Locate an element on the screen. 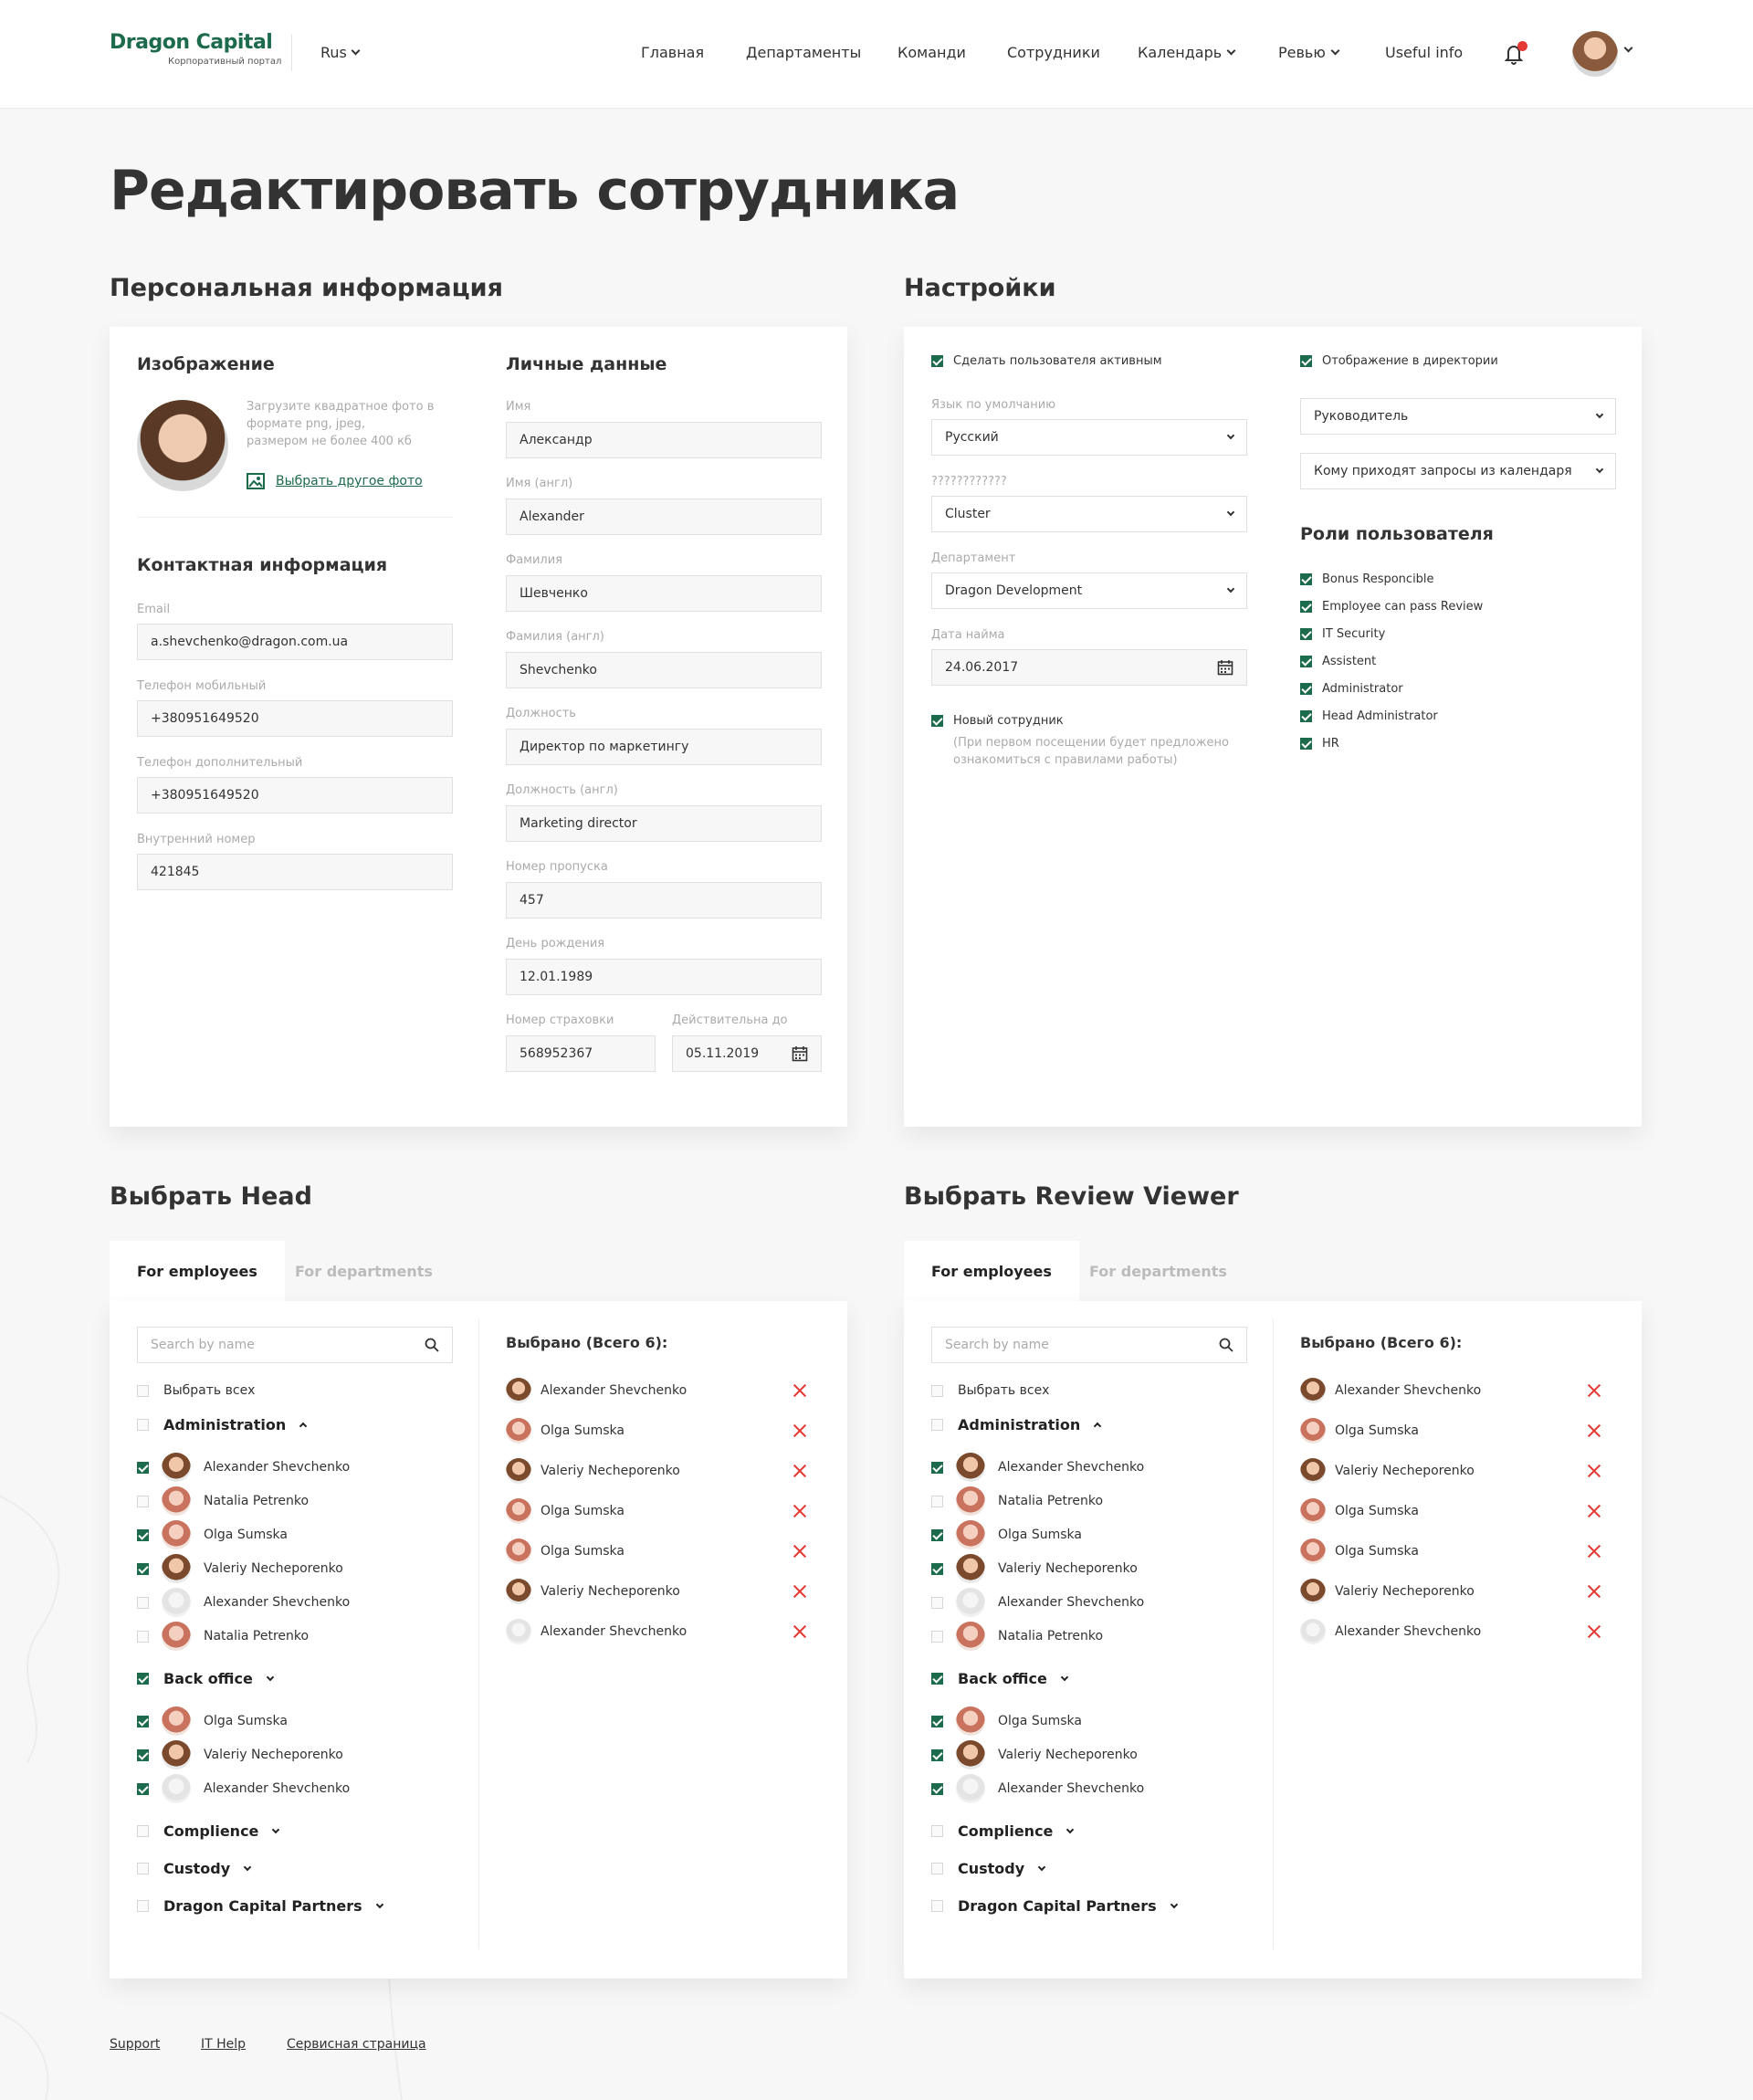 The height and width of the screenshot is (2100, 1753). role-row: Assistent is located at coordinates (1338, 662).